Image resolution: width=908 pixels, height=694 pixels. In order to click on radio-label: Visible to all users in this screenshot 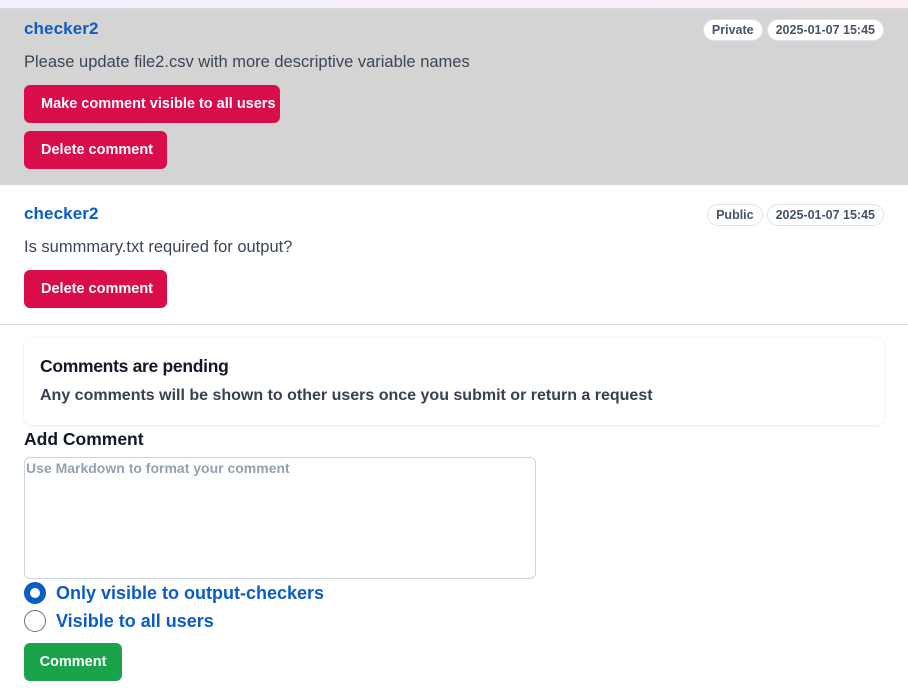, I will do `click(135, 621)`.